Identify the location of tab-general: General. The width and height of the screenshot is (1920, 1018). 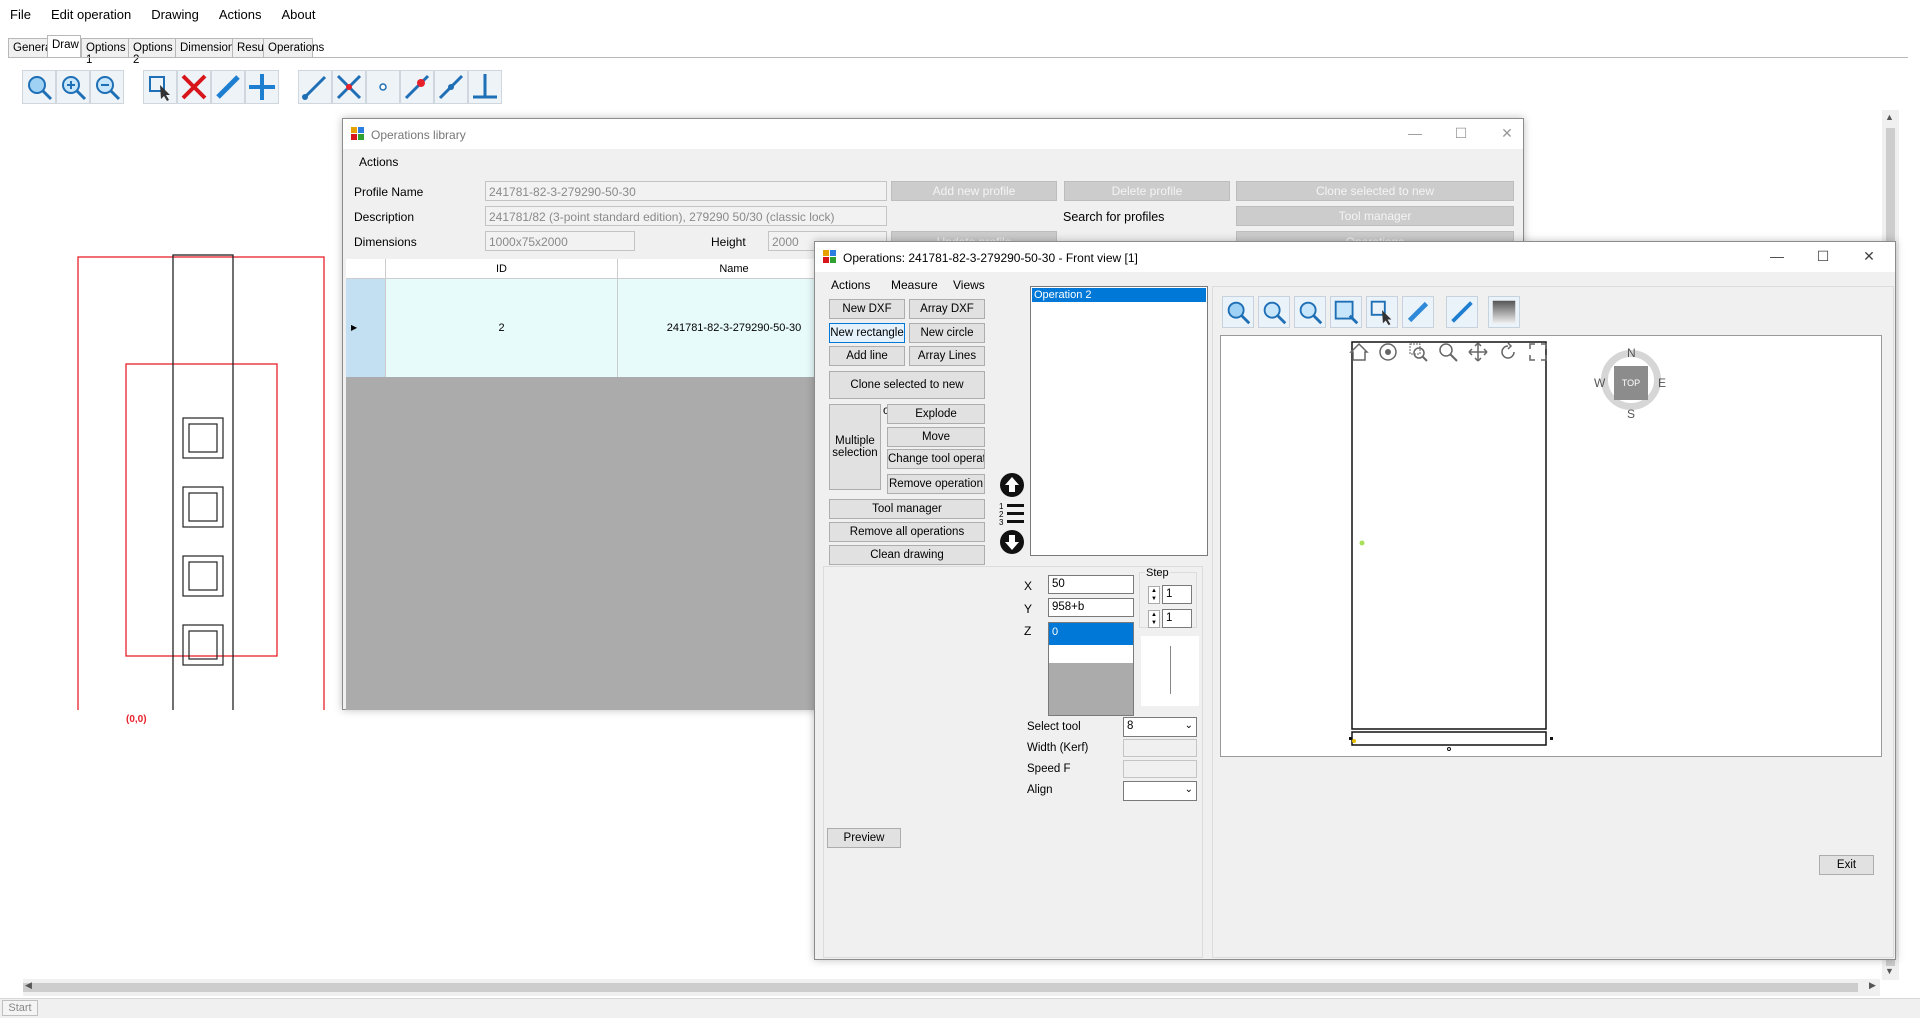
(31, 47).